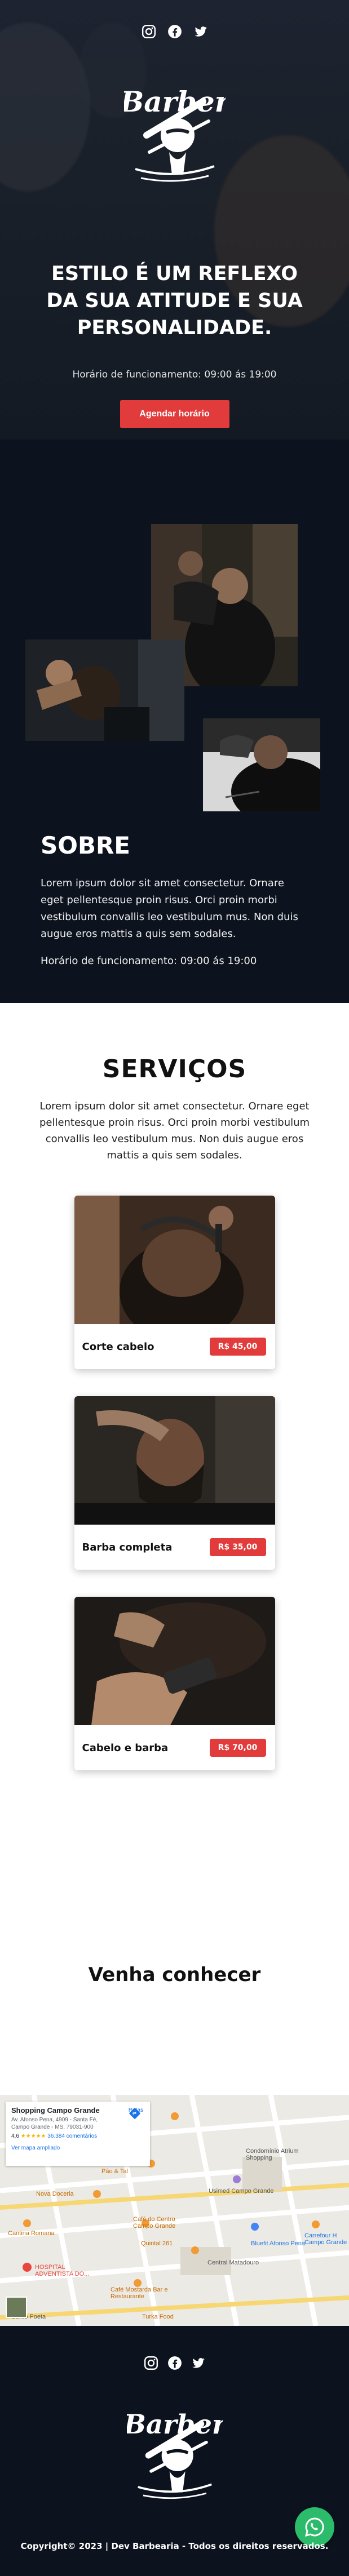 The height and width of the screenshot is (2576, 349). I want to click on hero-social-links, so click(174, 31).